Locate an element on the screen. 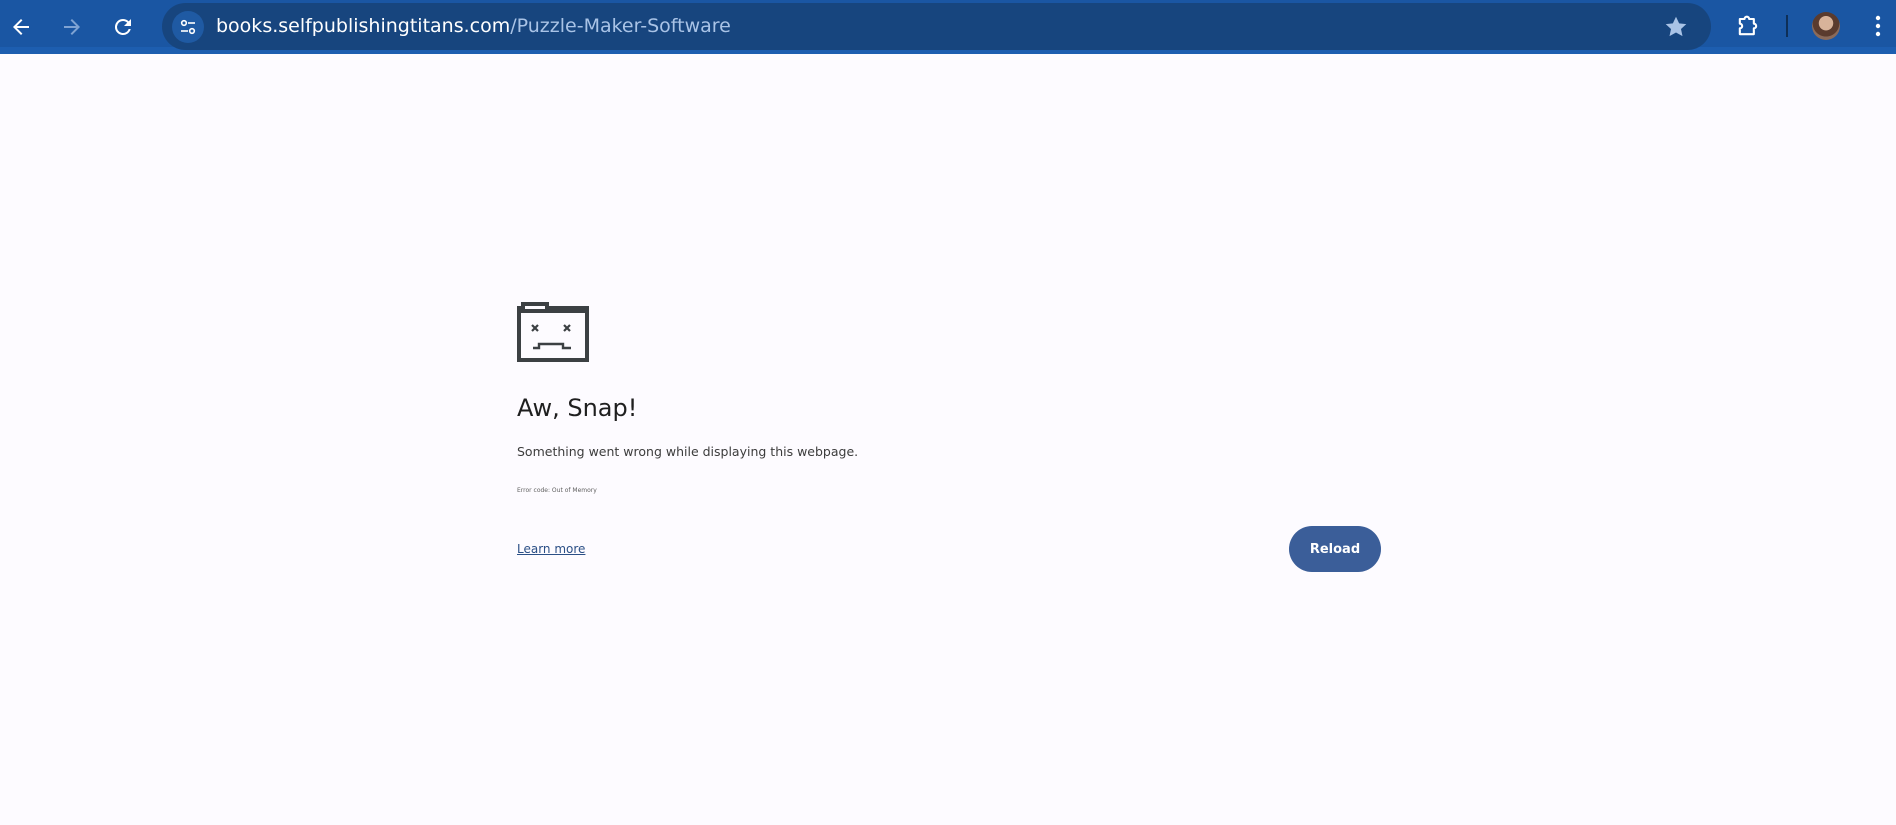  error-code: Error code: Out of Memory is located at coordinates (557, 490).